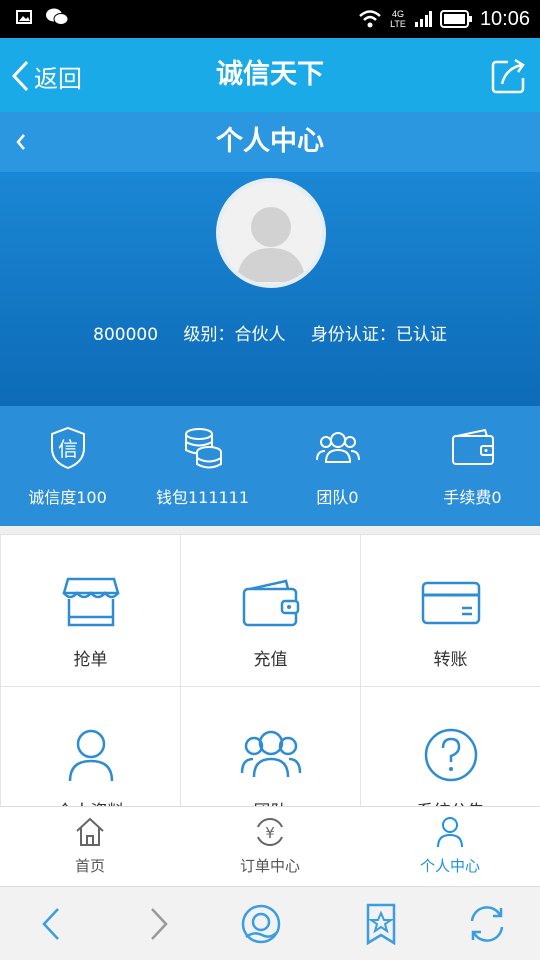  I want to click on user-level: 级别：合伙人, so click(234, 335).